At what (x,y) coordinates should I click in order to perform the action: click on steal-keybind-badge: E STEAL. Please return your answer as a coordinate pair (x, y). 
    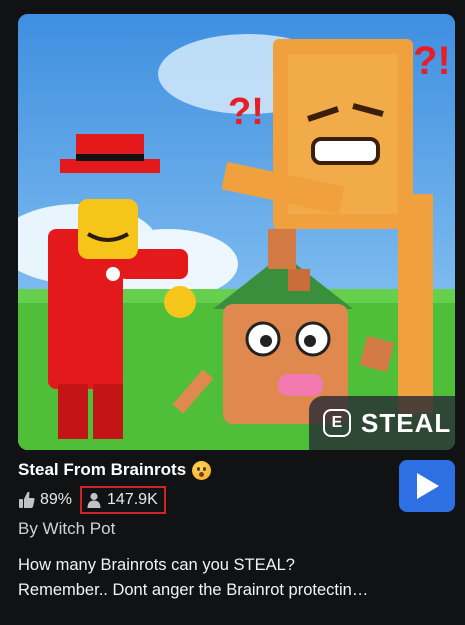
    Looking at the image, I should click on (382, 423).